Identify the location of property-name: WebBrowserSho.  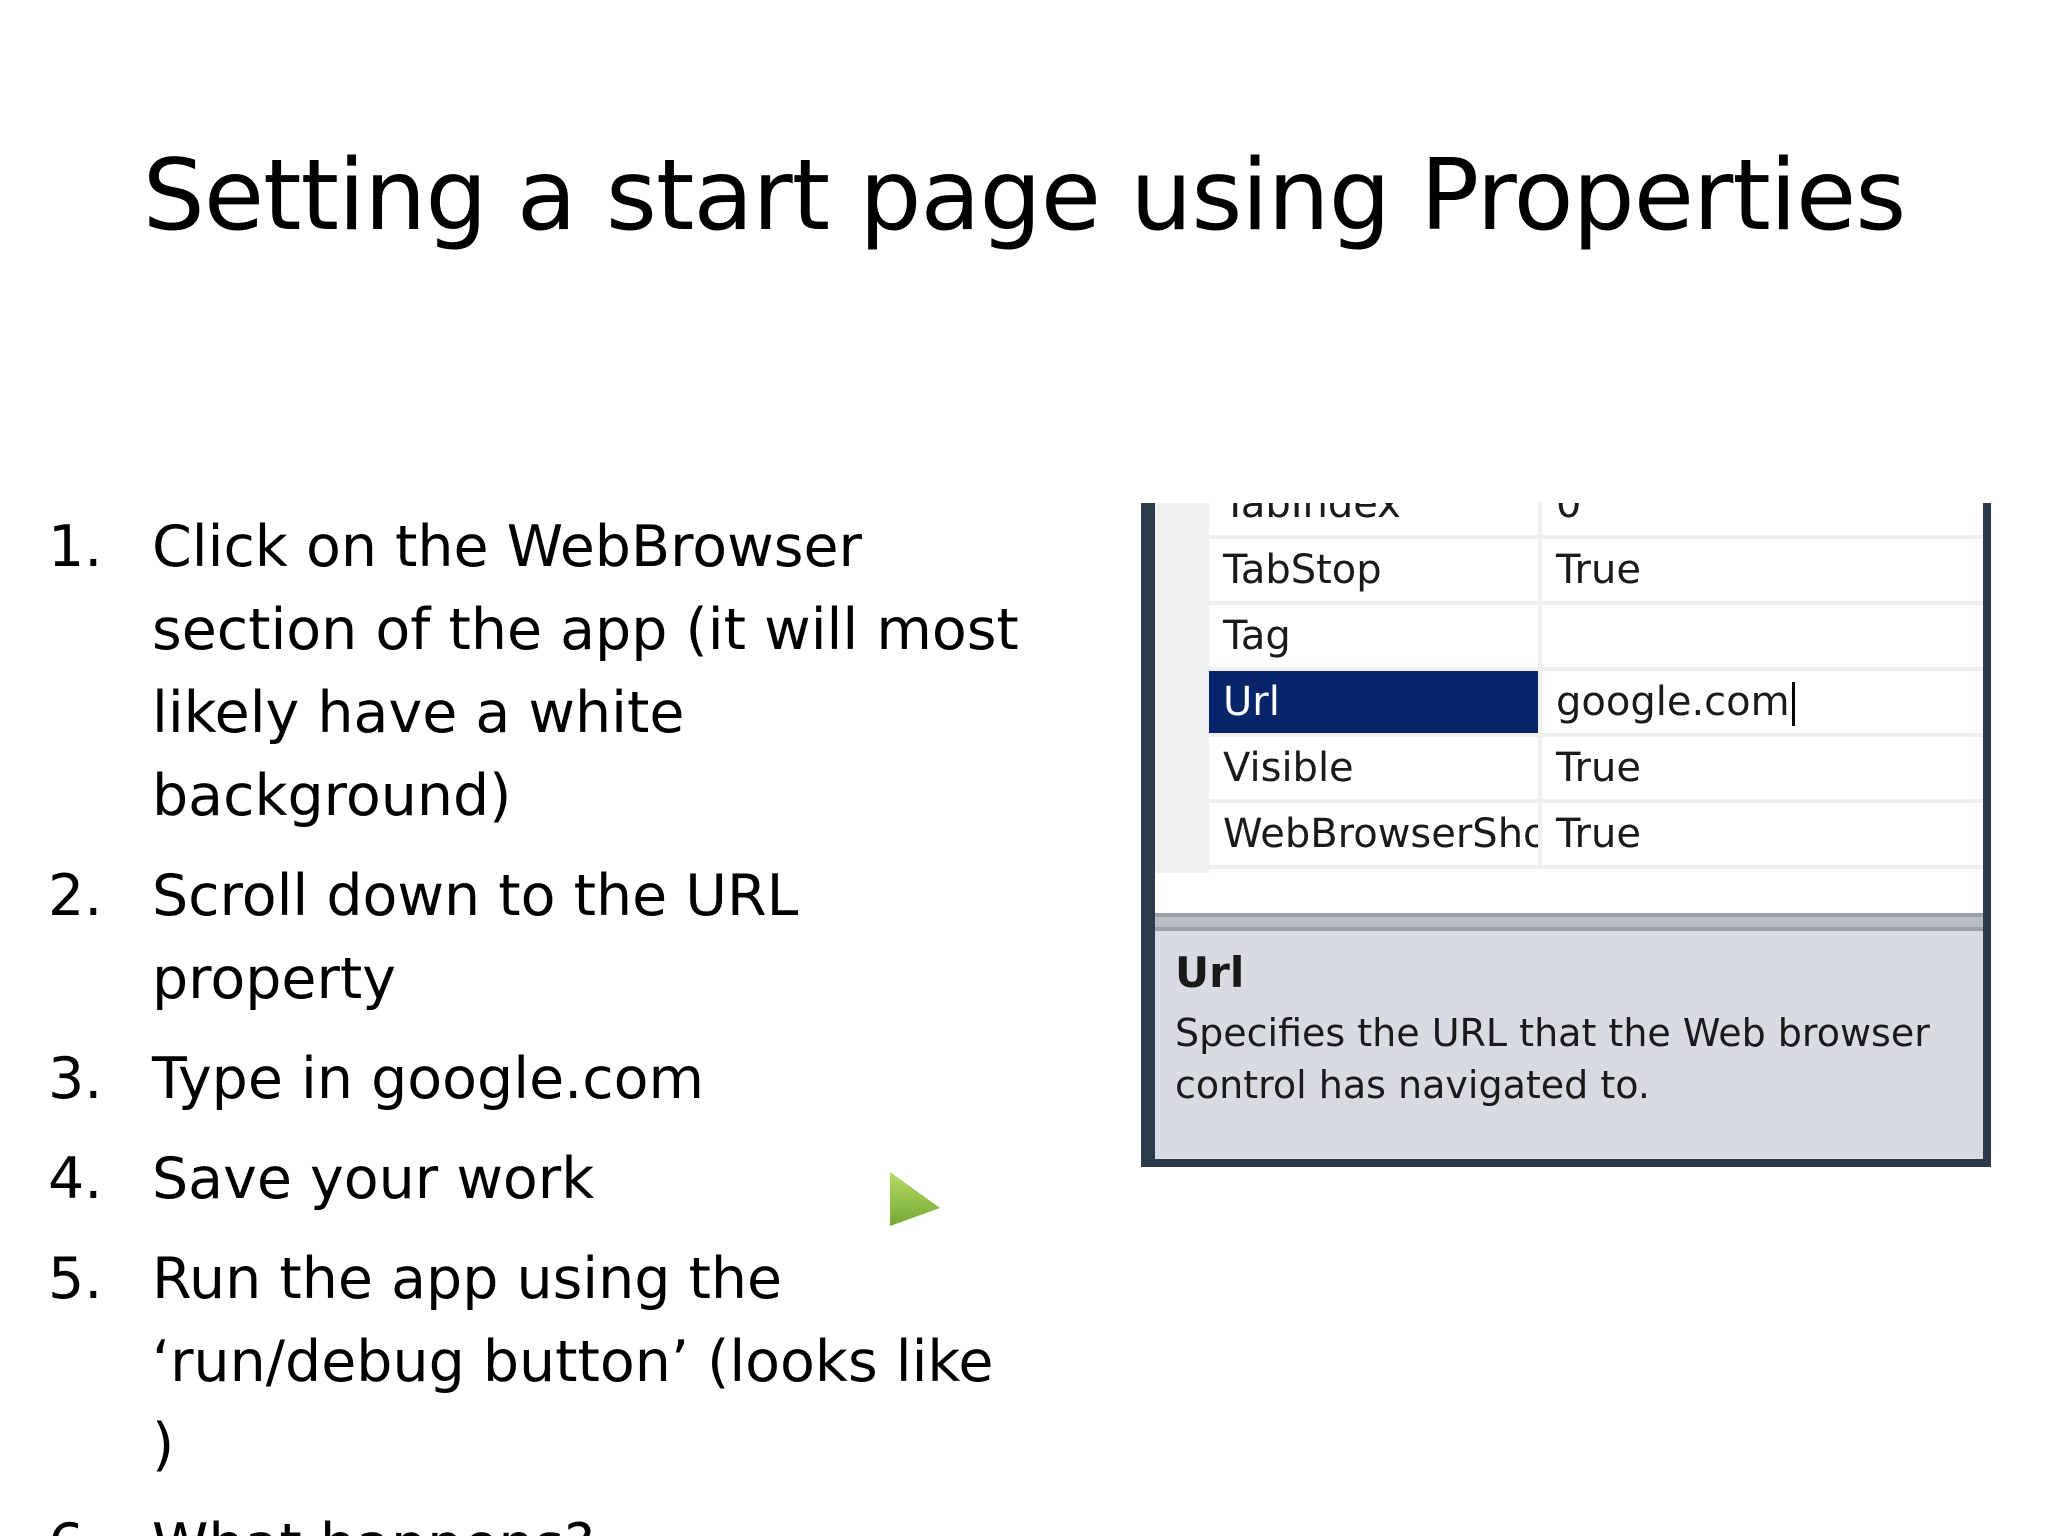
(1375, 834).